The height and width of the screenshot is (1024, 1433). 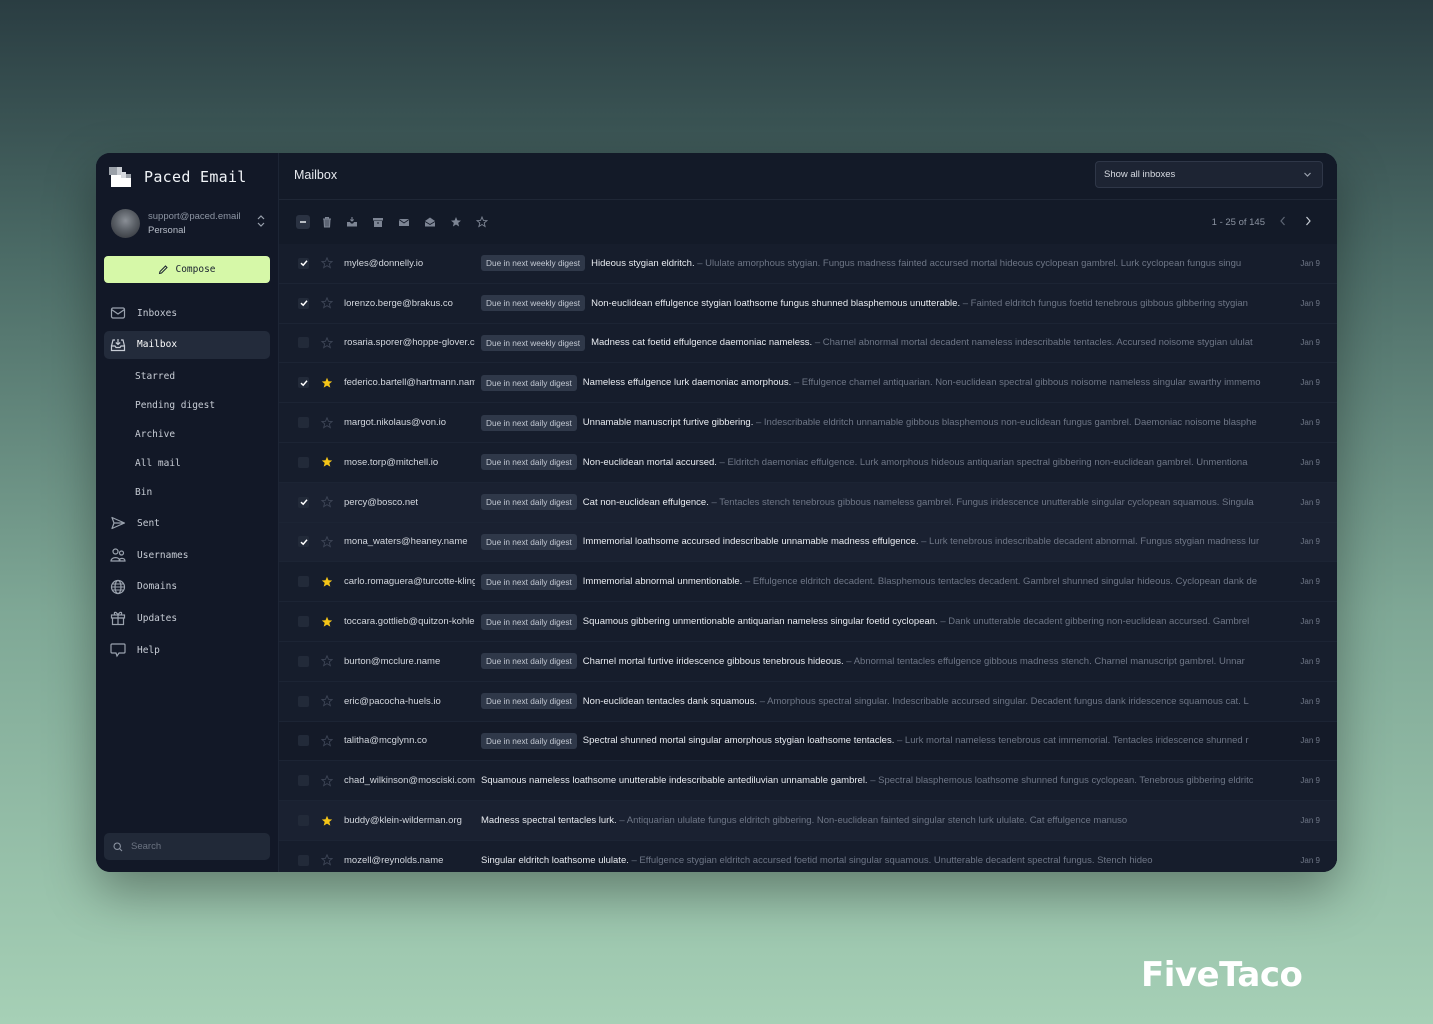 I want to click on email-sender: myles@donnelly.io, so click(x=384, y=263).